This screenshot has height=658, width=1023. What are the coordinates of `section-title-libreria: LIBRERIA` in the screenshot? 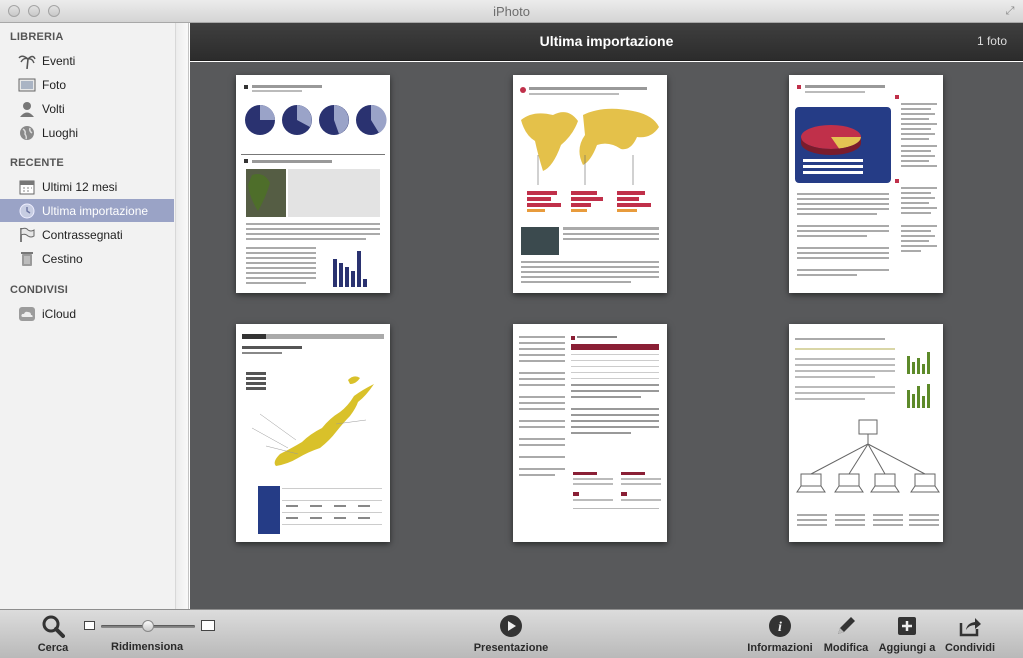 It's located at (37, 37).